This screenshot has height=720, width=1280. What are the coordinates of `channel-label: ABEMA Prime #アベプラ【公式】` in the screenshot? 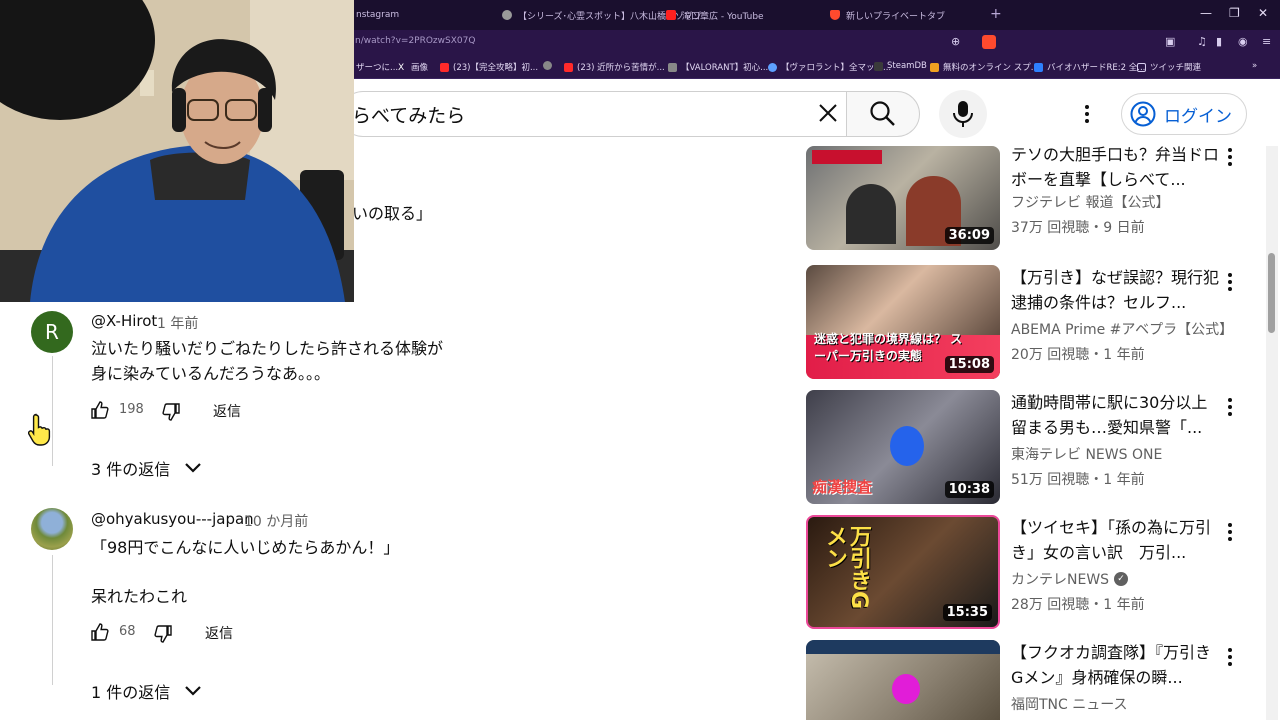 It's located at (1122, 330).